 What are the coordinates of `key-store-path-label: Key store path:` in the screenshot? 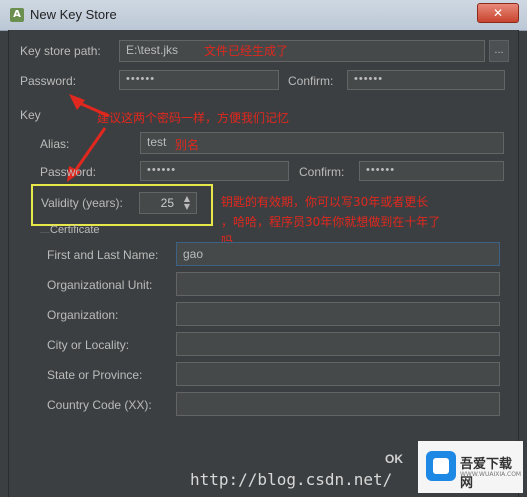 It's located at (60, 51).